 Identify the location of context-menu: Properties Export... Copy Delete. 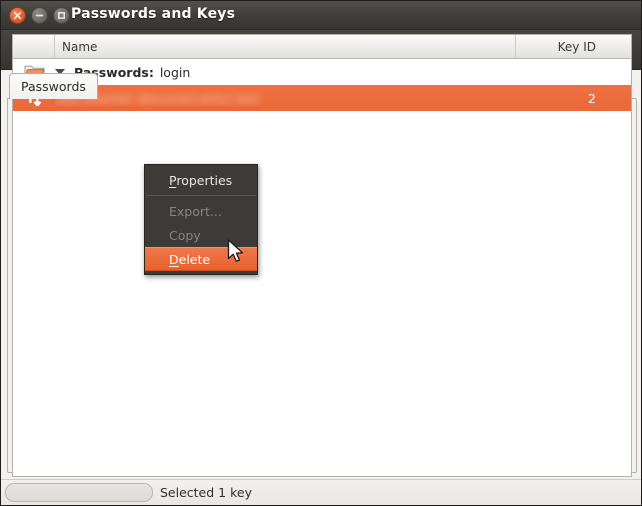
(201, 219).